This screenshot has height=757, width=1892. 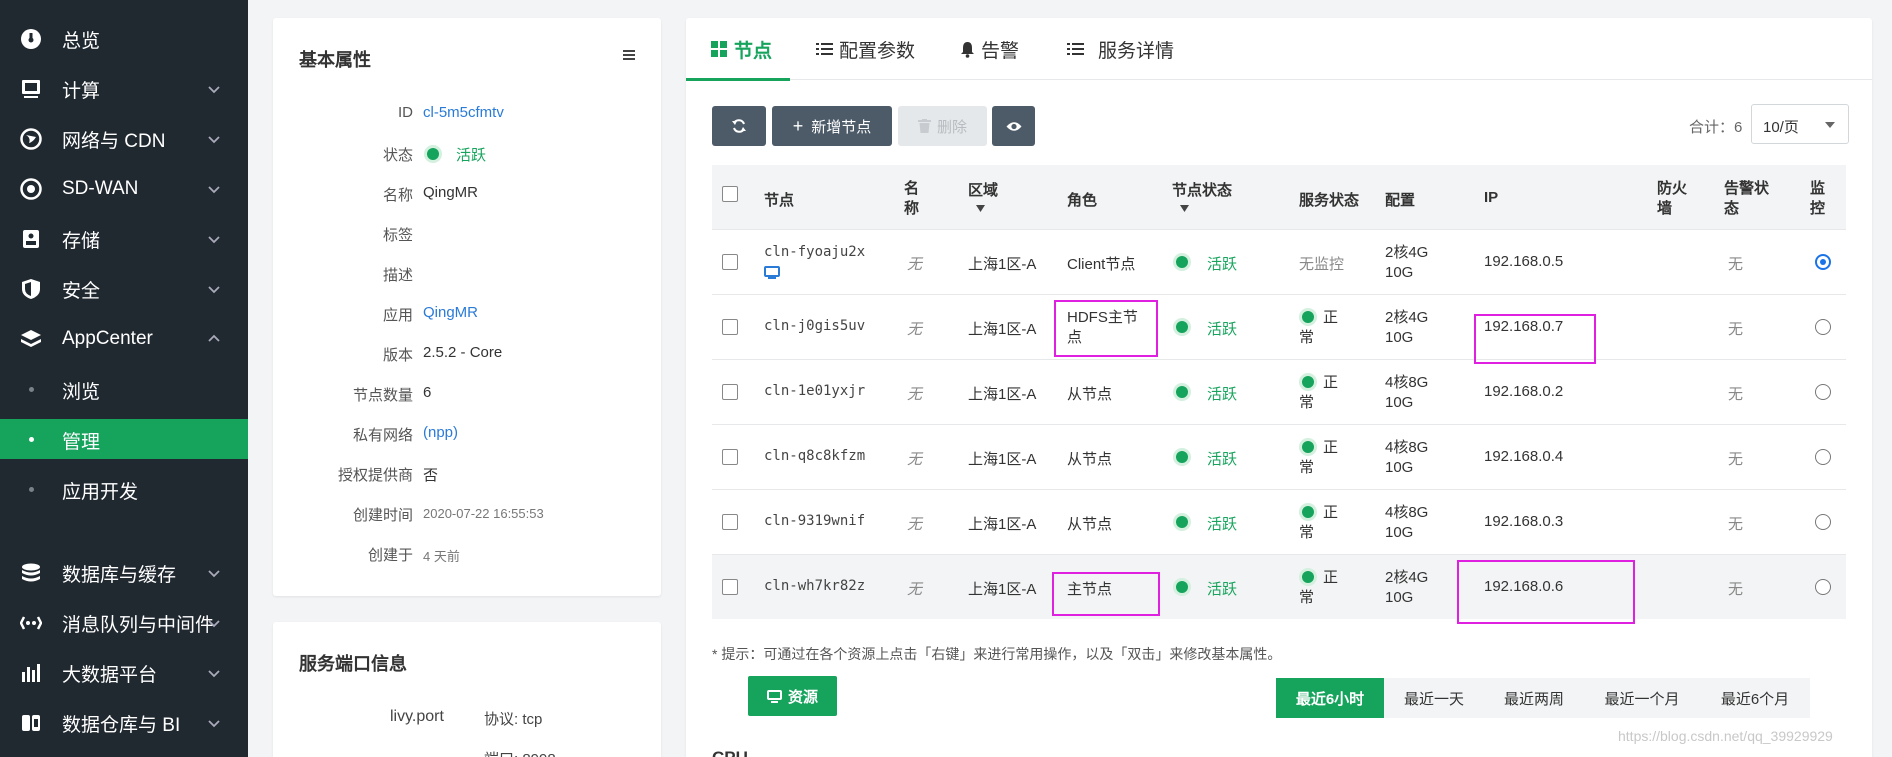 I want to click on add-node-button: + 新增节点, so click(x=832, y=126).